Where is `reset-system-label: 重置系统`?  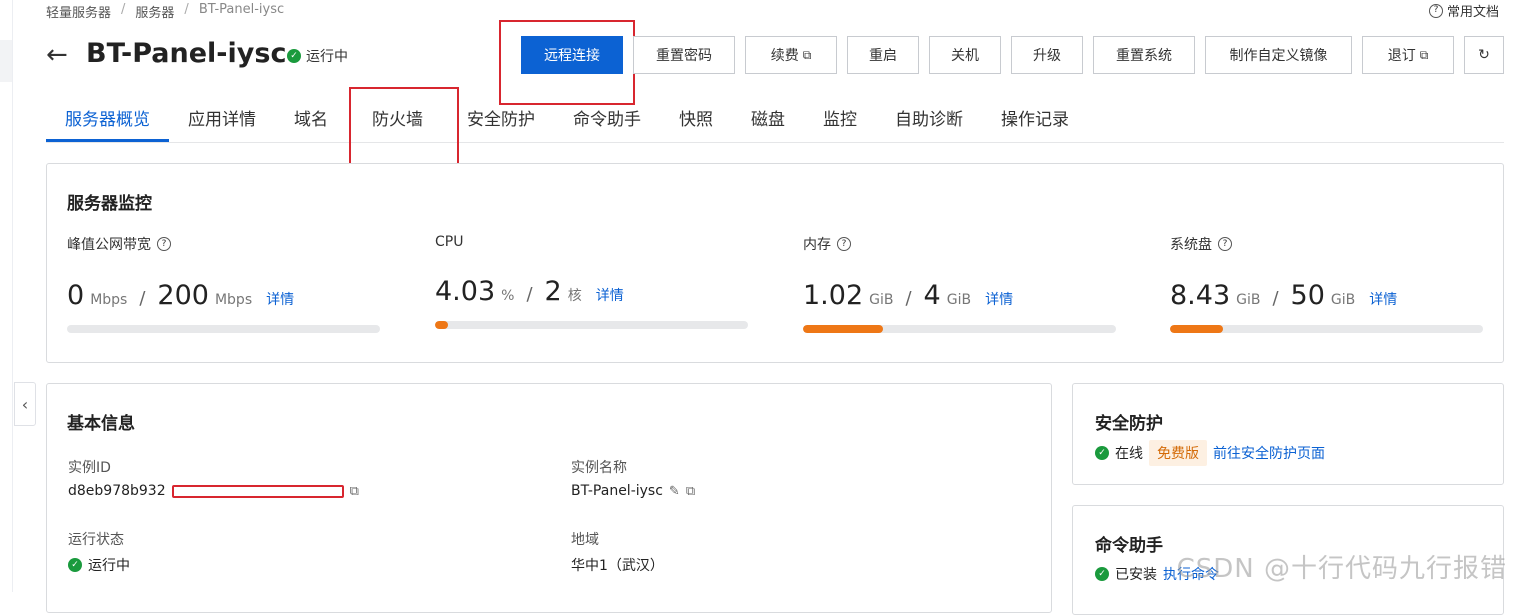
reset-system-label: 重置系统 is located at coordinates (1144, 56).